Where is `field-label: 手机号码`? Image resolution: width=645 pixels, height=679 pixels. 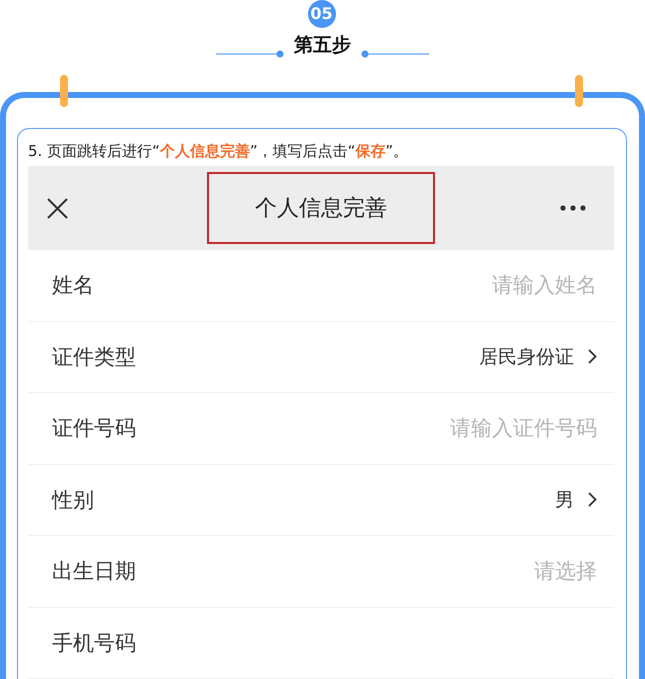 field-label: 手机号码 is located at coordinates (94, 643).